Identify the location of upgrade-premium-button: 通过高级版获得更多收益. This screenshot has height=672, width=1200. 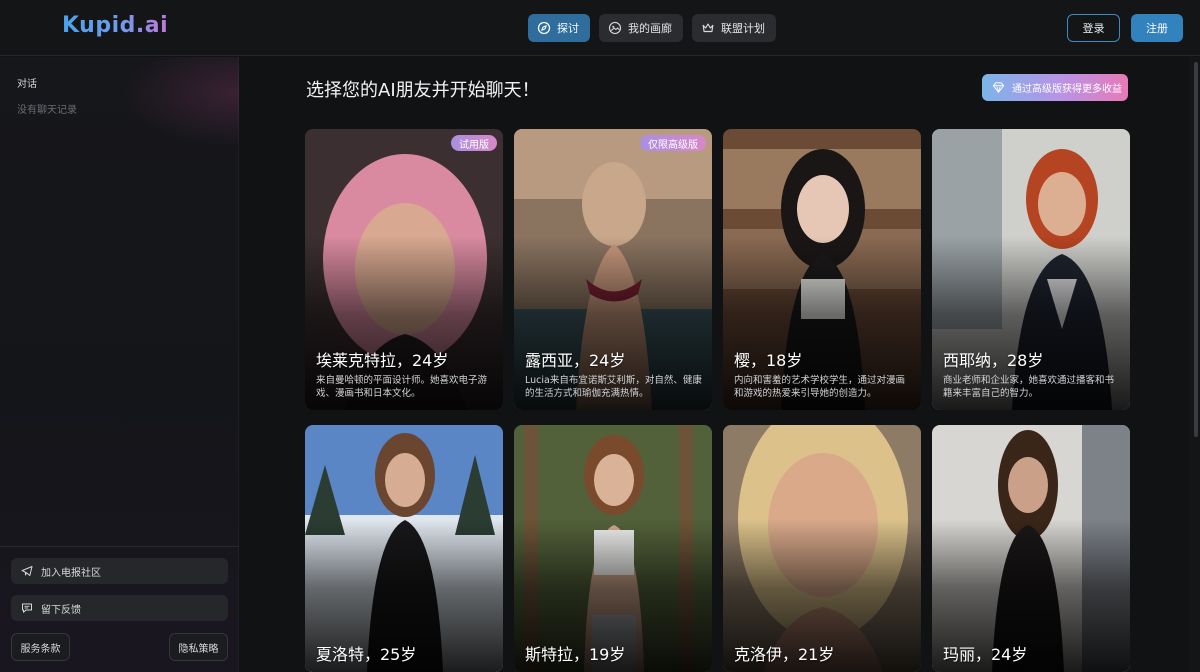
(1055, 87).